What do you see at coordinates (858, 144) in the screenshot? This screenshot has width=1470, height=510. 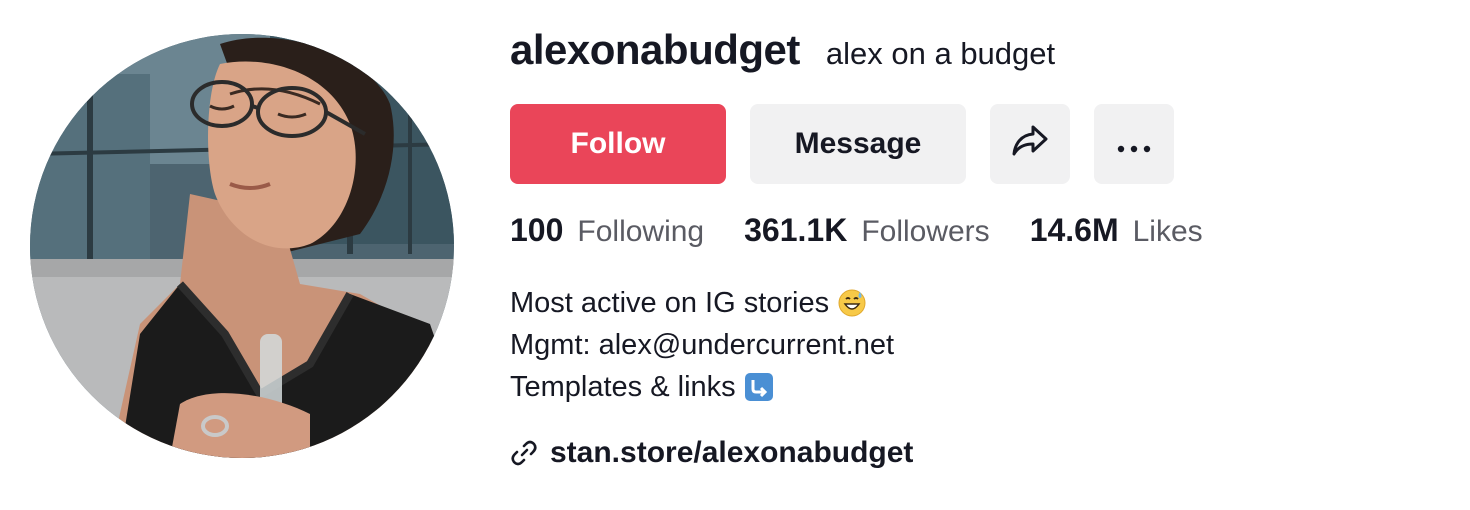 I see `message-button: Message` at bounding box center [858, 144].